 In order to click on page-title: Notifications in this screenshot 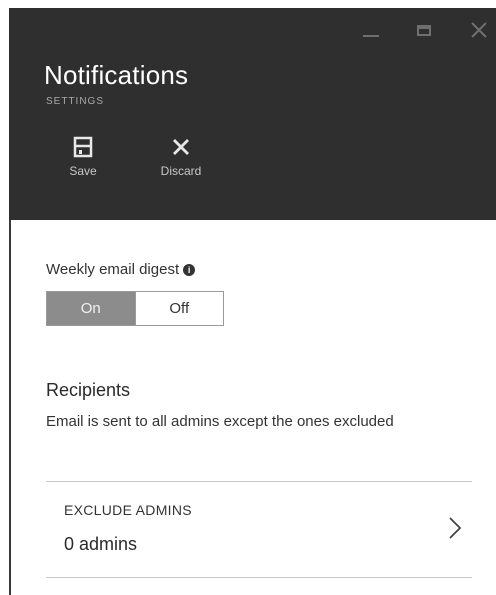, I will do `click(116, 75)`.